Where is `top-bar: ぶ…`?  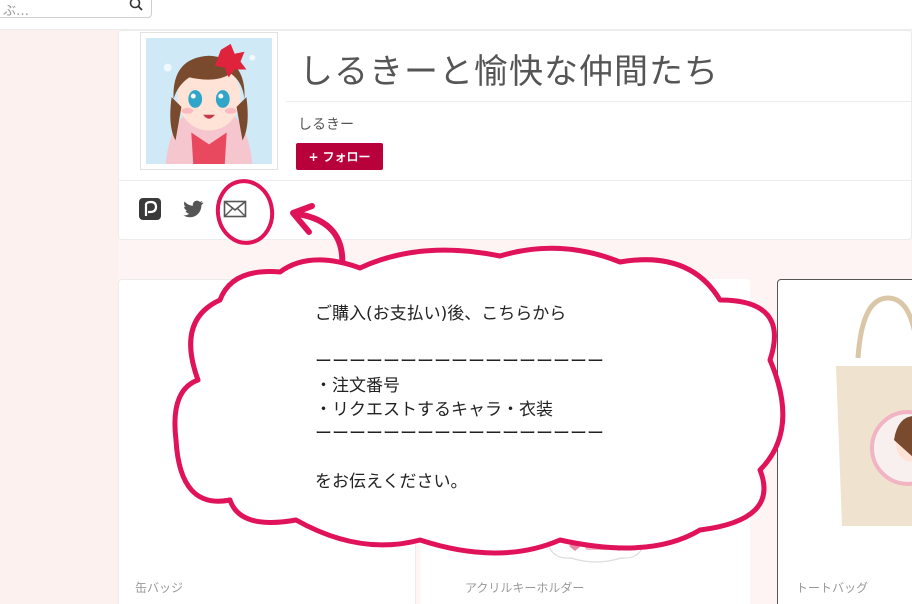
top-bar: ぶ… is located at coordinates (456, 15).